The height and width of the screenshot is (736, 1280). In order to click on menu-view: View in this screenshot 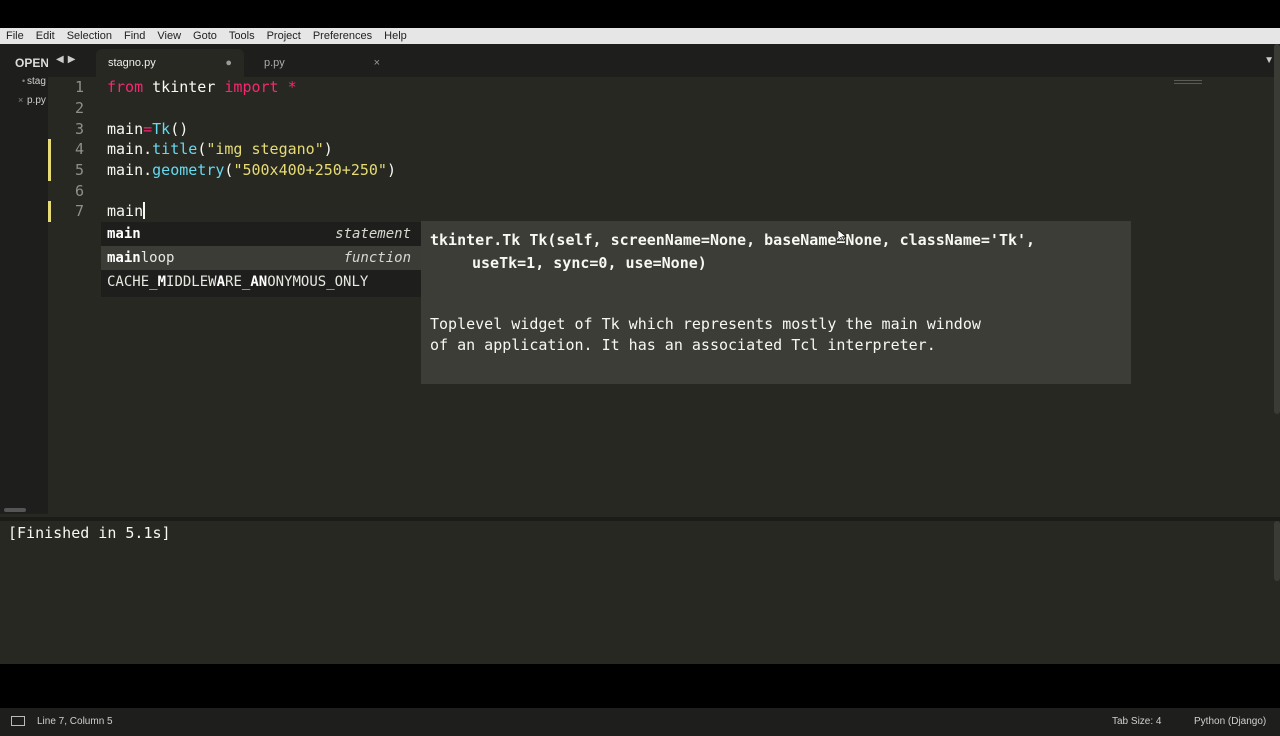, I will do `click(169, 36)`.